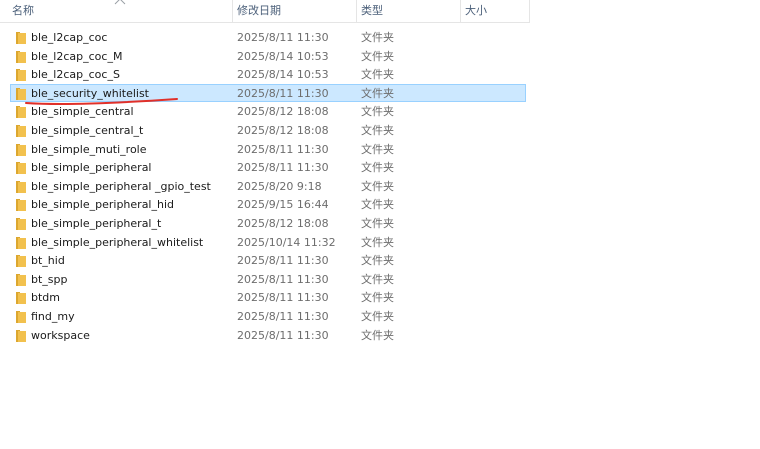 This screenshot has width=760, height=449. I want to click on file-name: ble_simple_peripheral, so click(91, 167).